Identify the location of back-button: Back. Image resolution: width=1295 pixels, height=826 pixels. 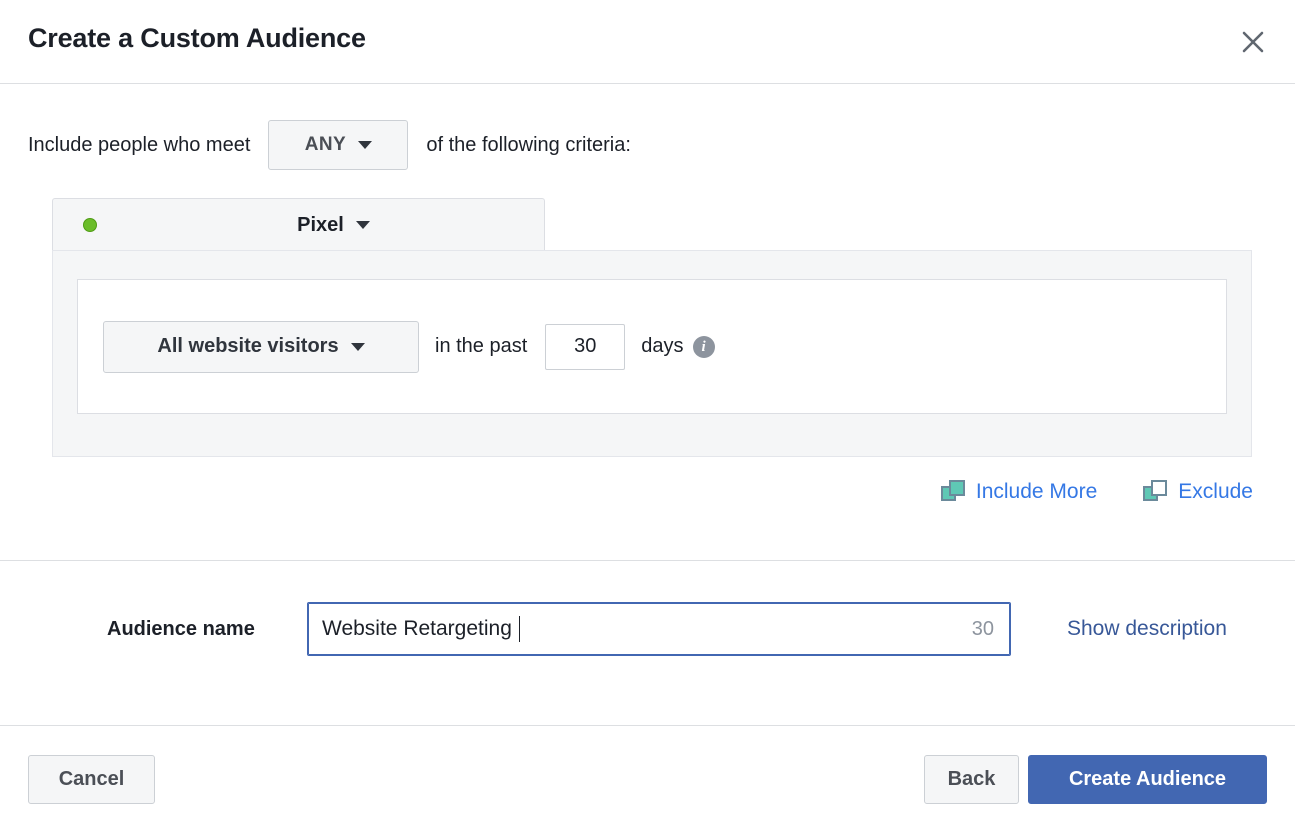
(971, 779).